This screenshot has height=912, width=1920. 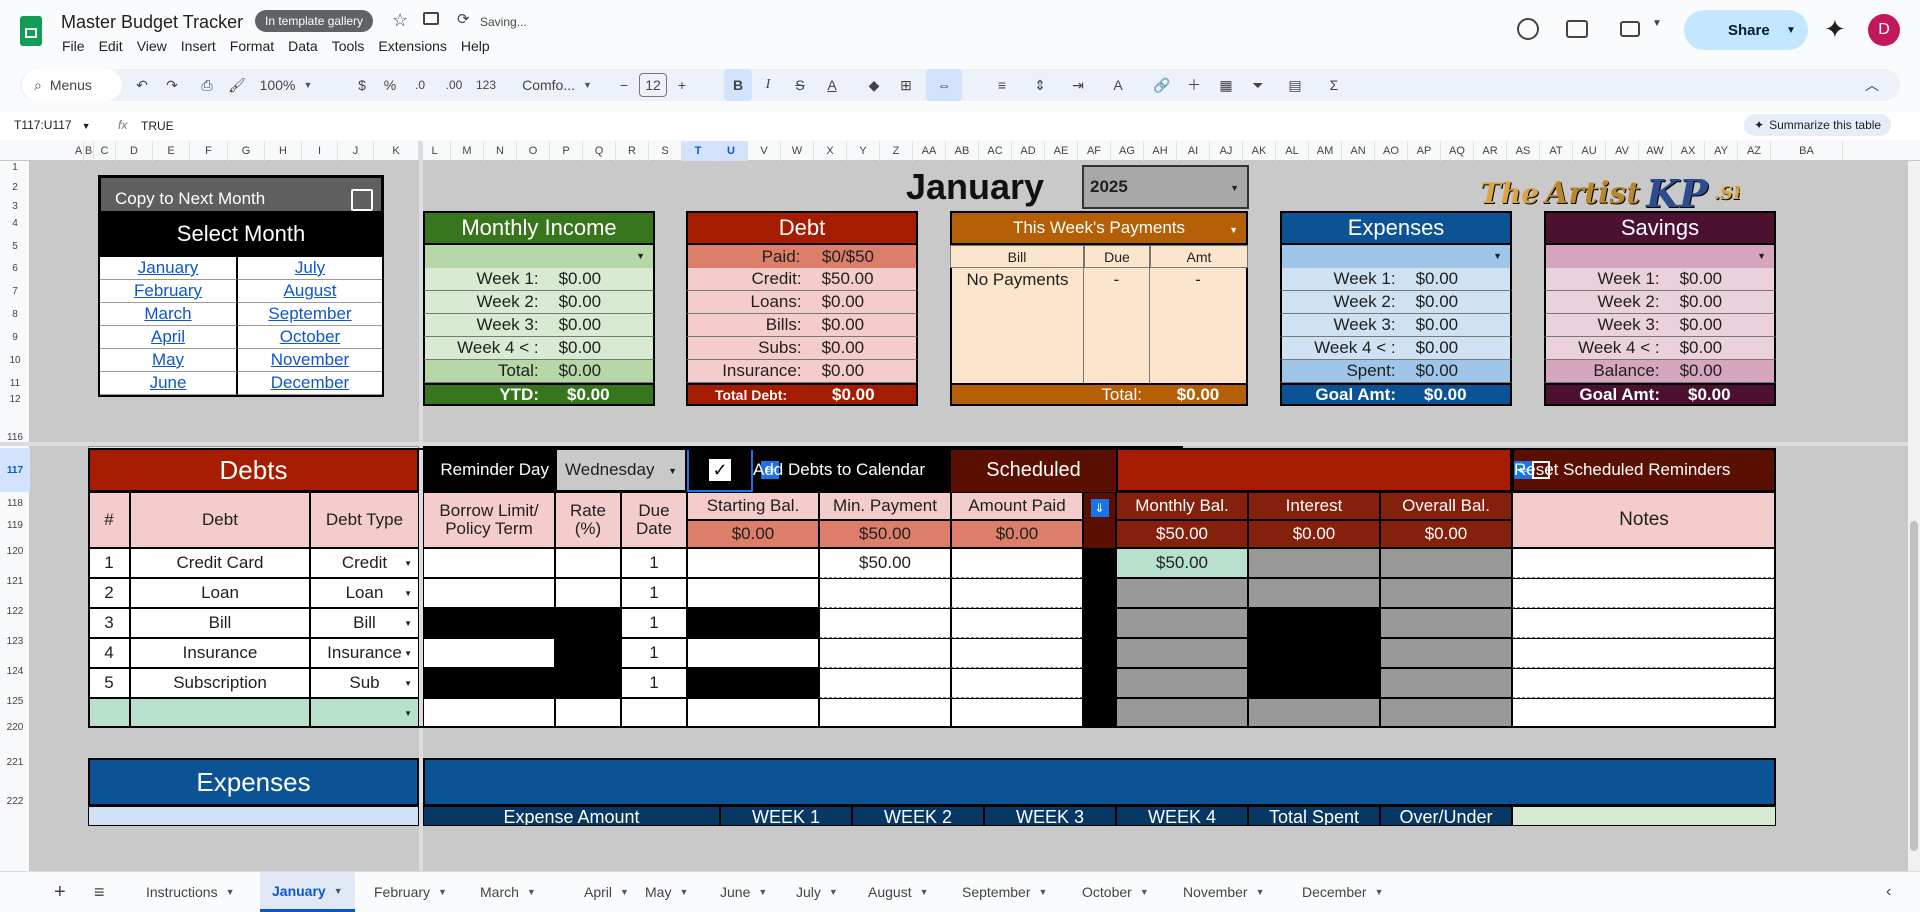 What do you see at coordinates (944, 85) in the screenshot?
I see `merge-cells-button: ⇔` at bounding box center [944, 85].